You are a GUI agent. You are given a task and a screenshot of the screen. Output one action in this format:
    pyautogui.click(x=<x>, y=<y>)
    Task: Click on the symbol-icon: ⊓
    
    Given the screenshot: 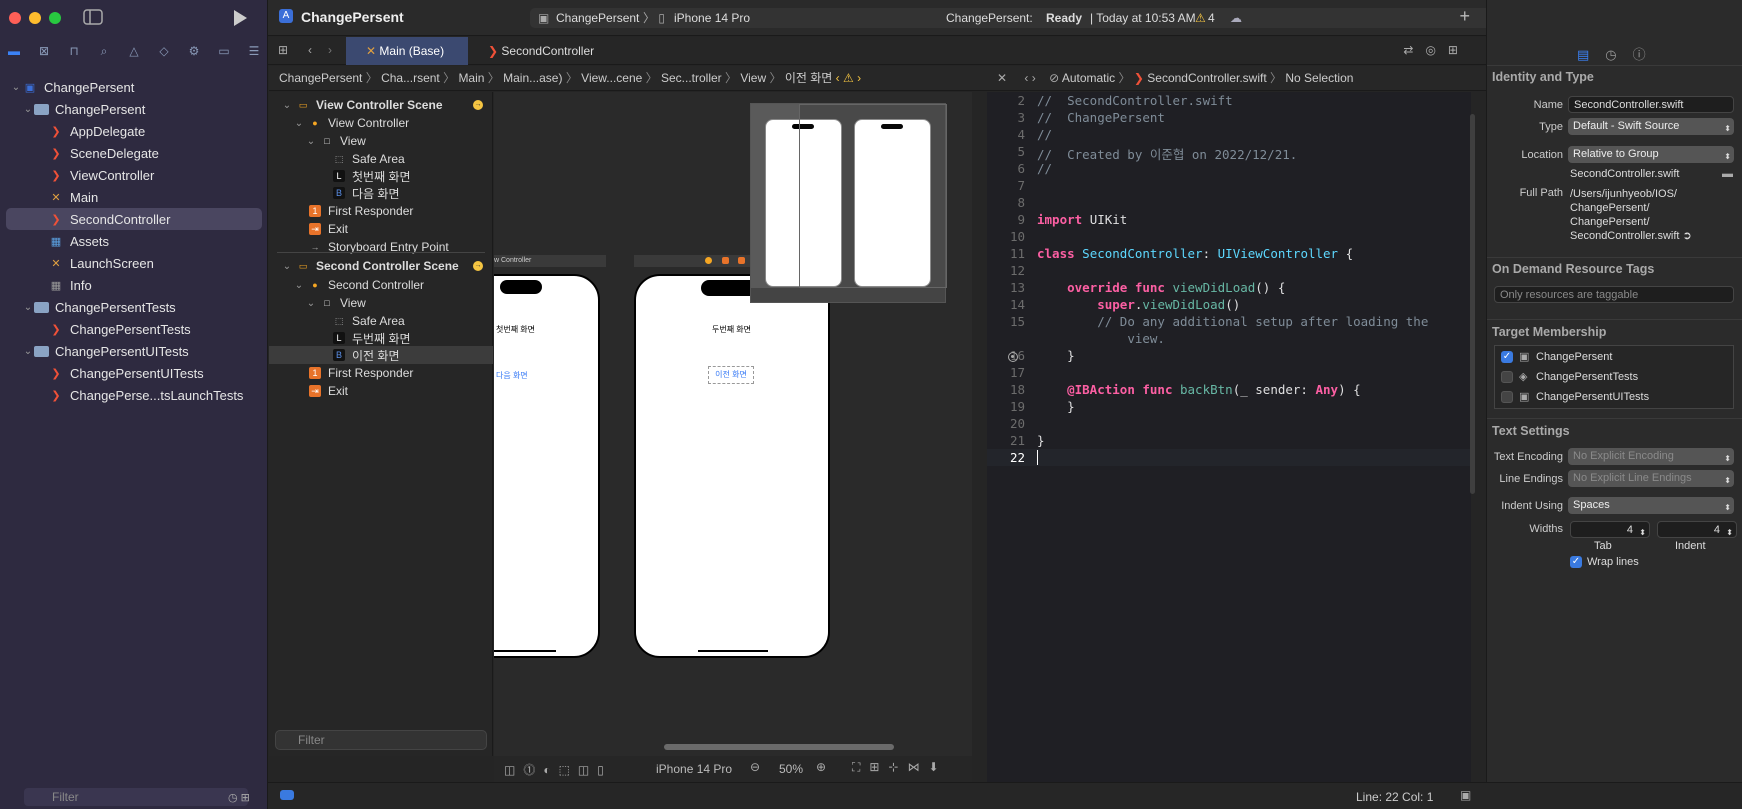 What is the action you would take?
    pyautogui.click(x=74, y=51)
    